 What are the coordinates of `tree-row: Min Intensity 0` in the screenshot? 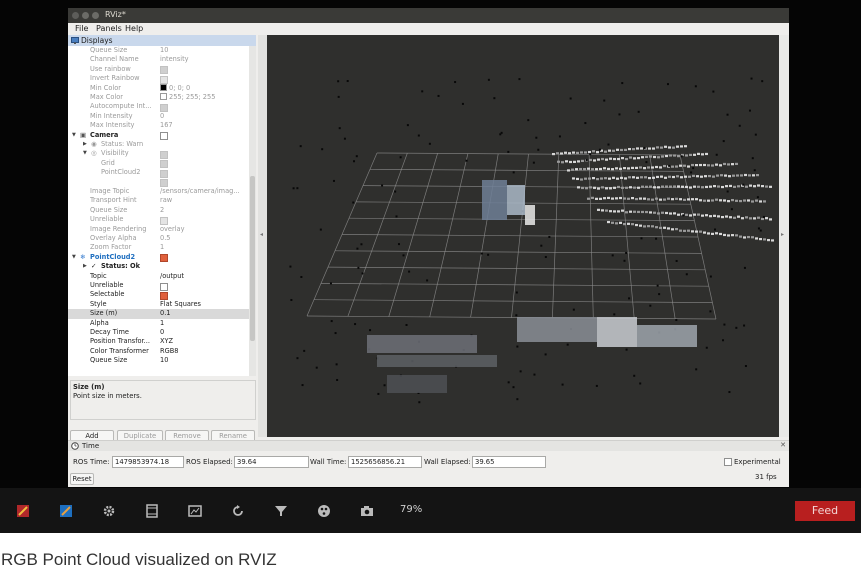 It's located at (158, 116).